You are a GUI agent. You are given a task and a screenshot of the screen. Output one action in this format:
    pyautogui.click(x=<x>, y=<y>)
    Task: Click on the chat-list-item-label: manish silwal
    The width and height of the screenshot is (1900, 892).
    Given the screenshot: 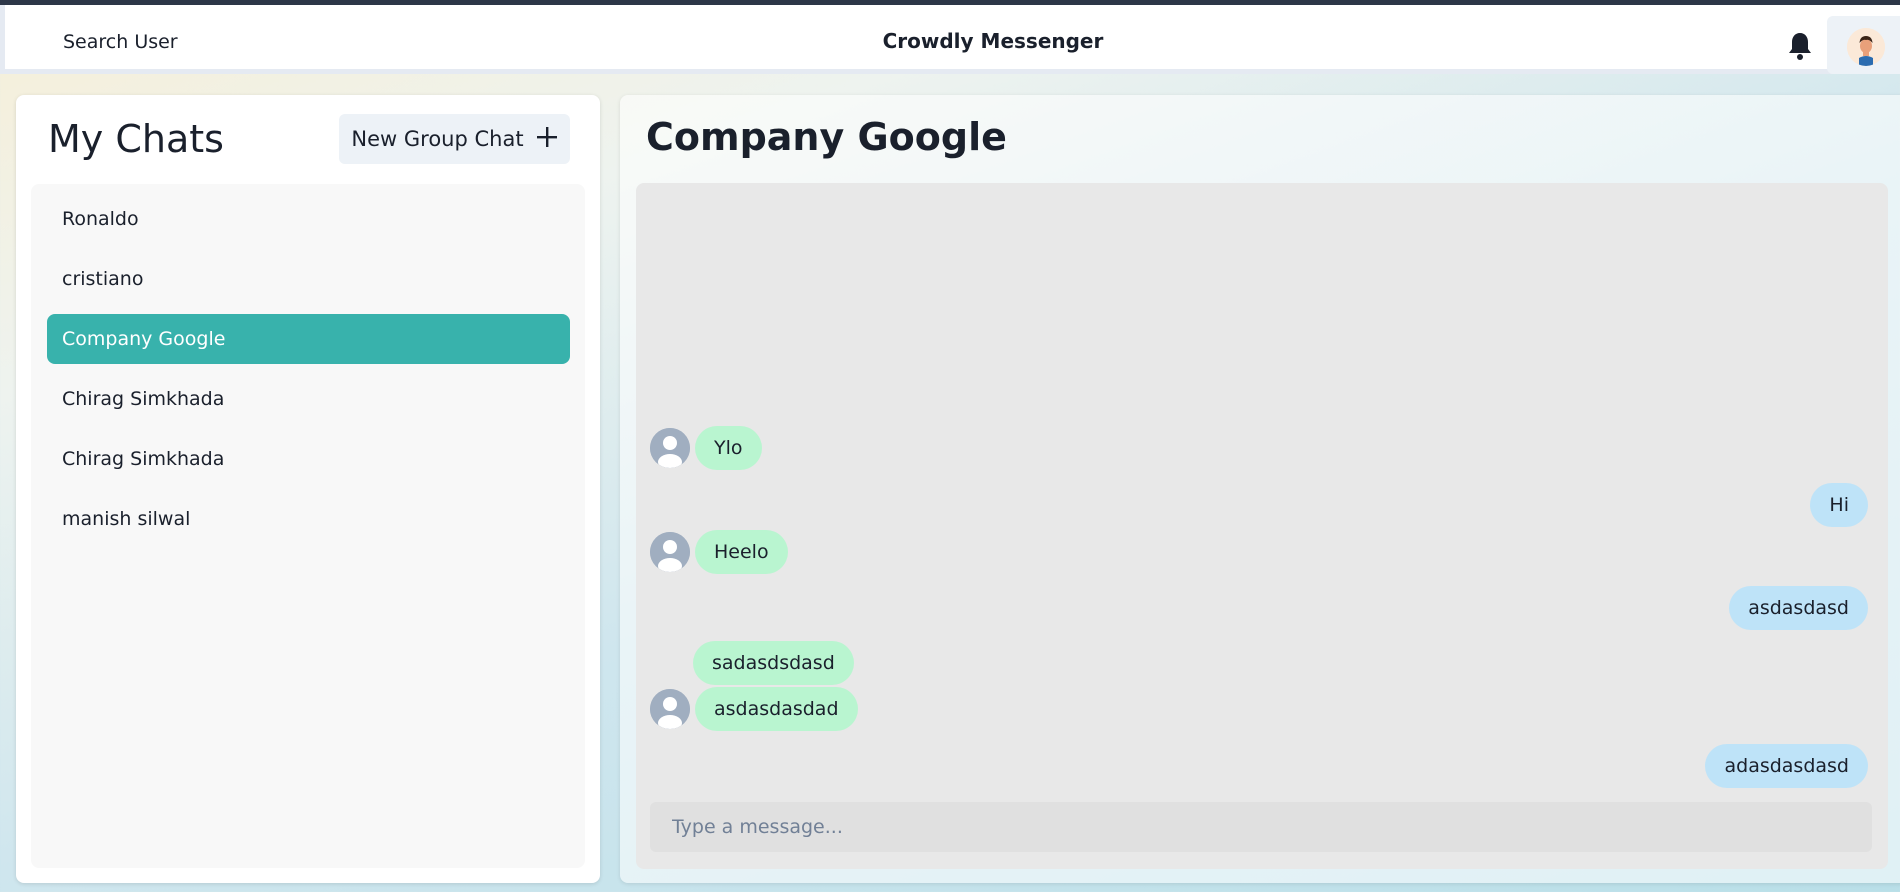 What is the action you would take?
    pyautogui.click(x=126, y=519)
    